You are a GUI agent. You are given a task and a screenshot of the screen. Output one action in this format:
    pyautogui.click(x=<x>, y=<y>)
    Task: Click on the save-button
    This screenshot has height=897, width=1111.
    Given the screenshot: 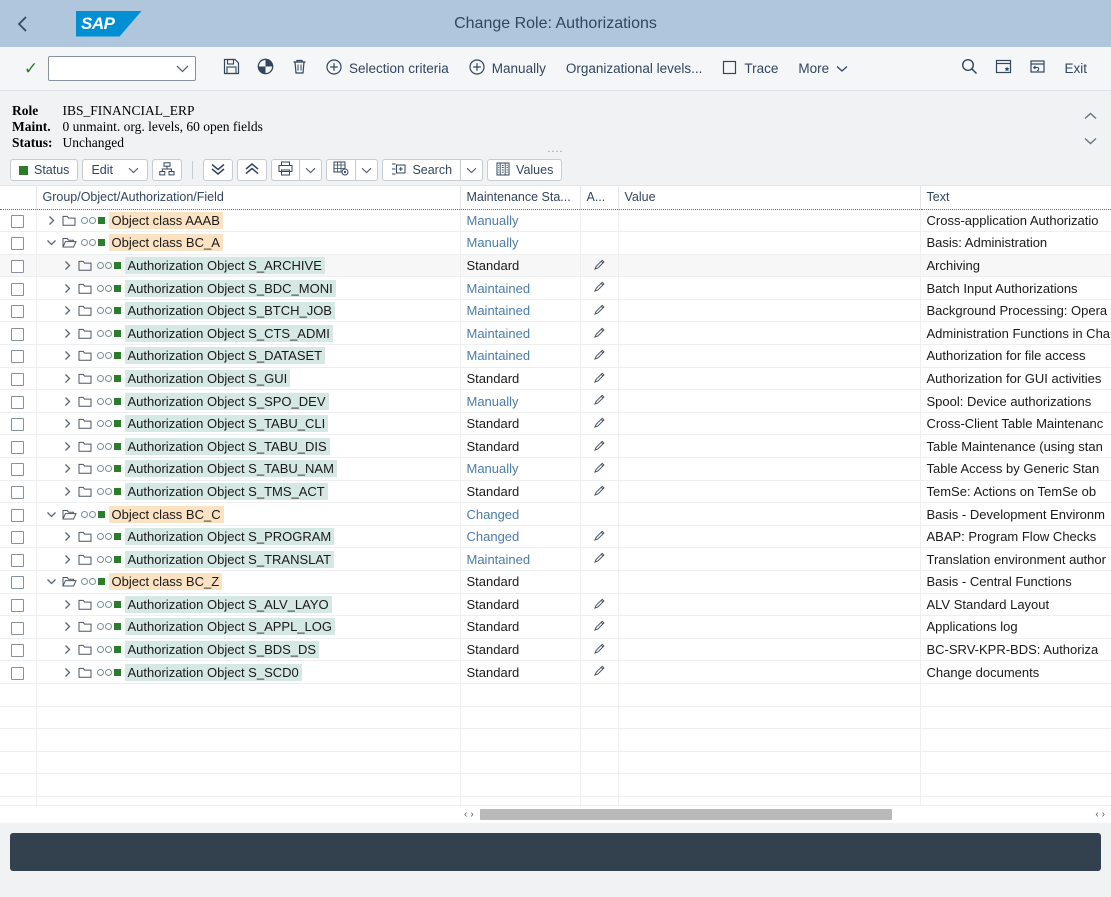 What is the action you would take?
    pyautogui.click(x=231, y=69)
    